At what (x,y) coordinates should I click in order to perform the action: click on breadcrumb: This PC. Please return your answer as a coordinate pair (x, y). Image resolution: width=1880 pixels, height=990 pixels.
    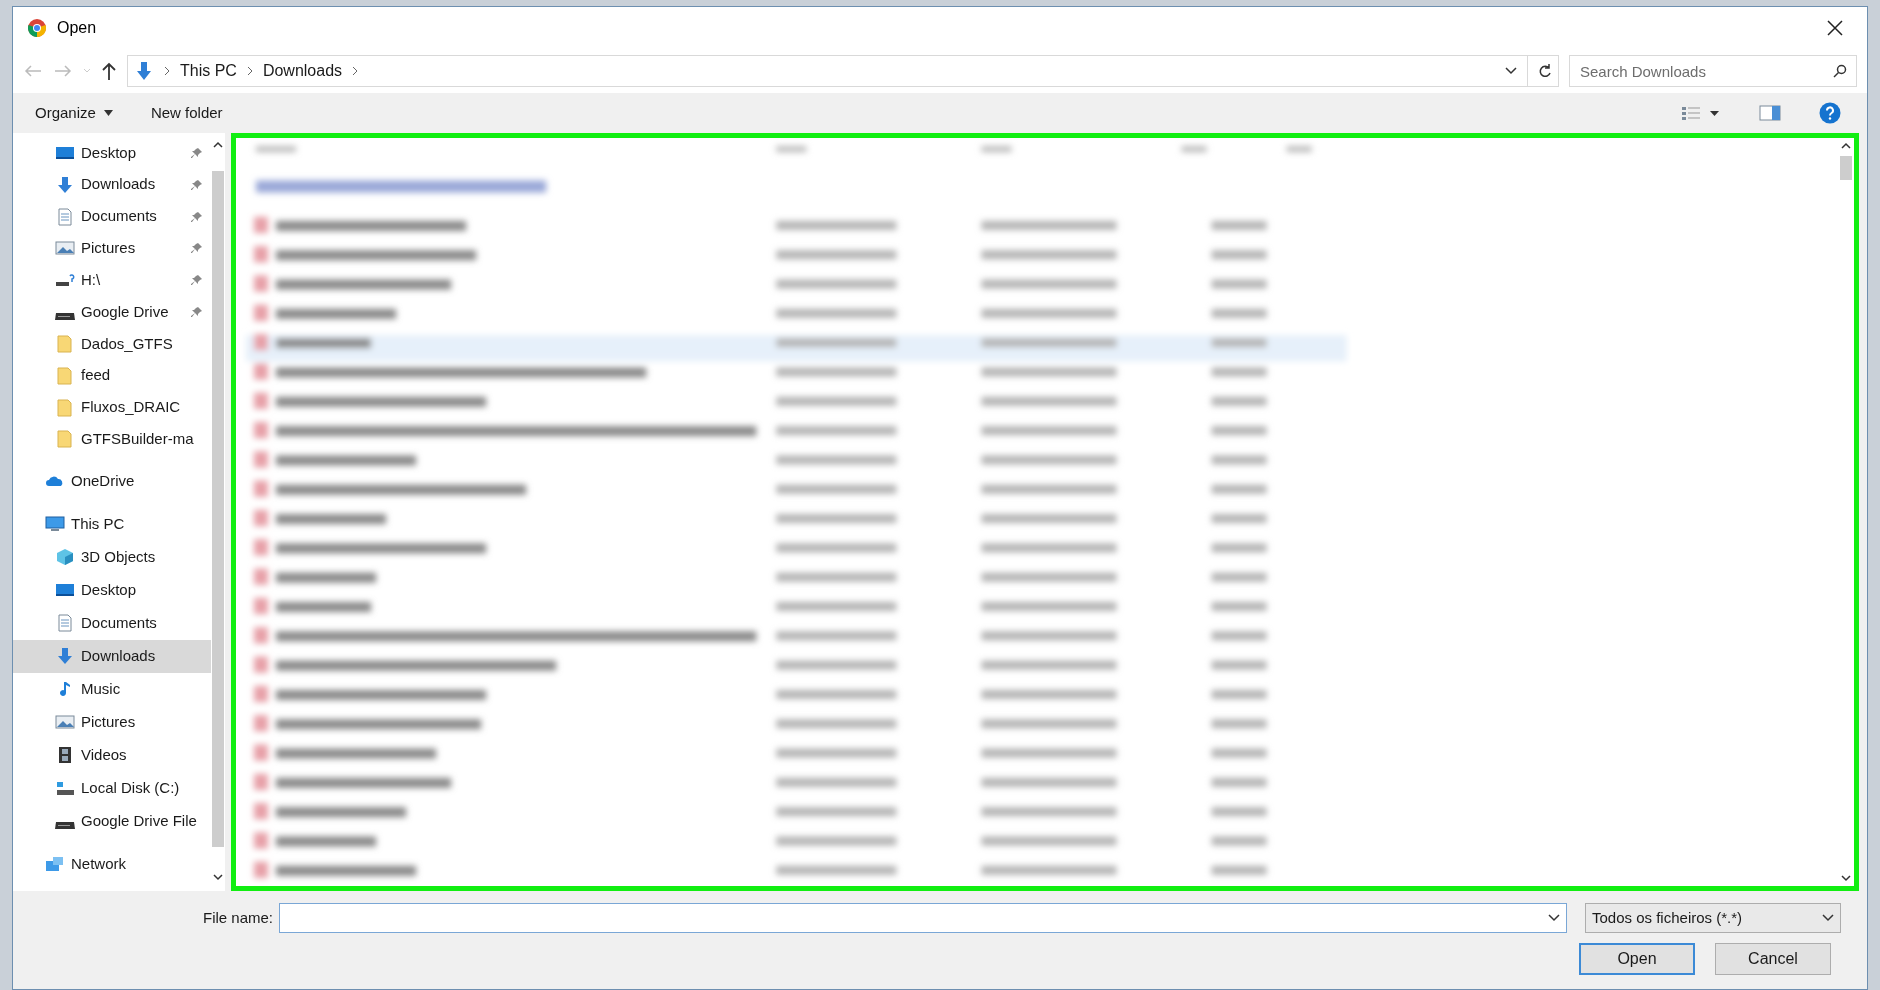
    Looking at the image, I should click on (208, 71).